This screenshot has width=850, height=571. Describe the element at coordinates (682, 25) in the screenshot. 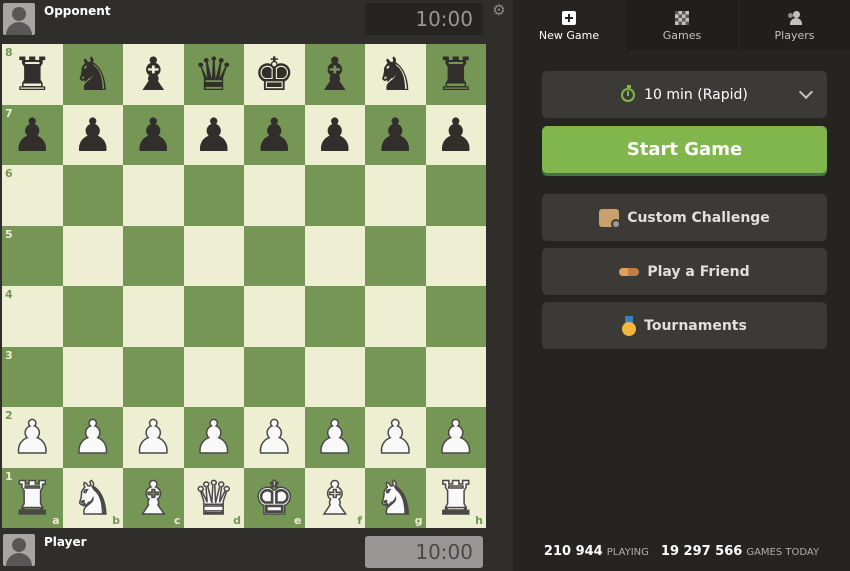

I see `tab-games: Games` at that location.